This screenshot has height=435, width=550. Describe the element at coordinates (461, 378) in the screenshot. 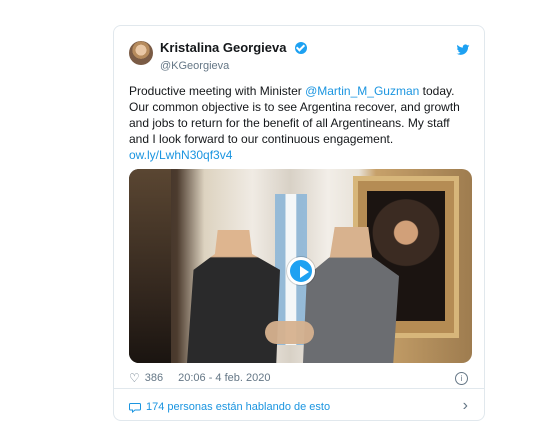

I see `info-icon: i` at that location.